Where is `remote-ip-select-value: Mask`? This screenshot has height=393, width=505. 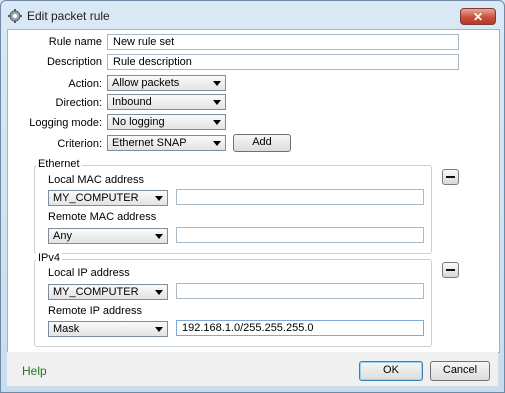 remote-ip-select-value: Mask is located at coordinates (66, 329).